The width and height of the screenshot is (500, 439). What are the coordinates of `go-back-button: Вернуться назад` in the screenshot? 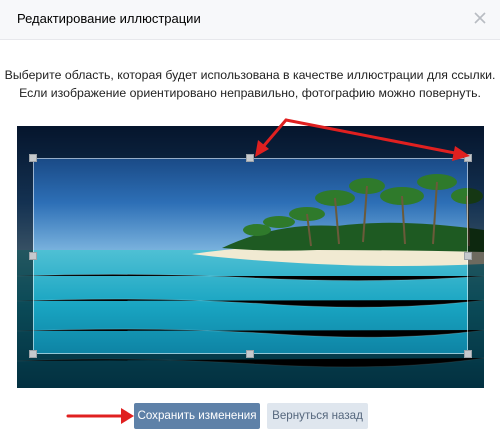 It's located at (317, 416).